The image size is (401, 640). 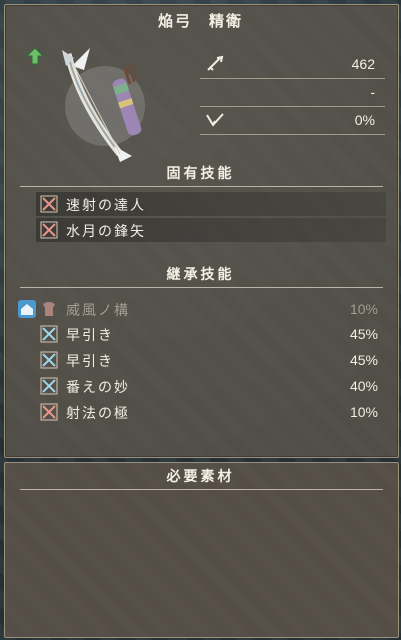 What do you see at coordinates (211, 386) in the screenshot?
I see `inherited-skill-item: 番えの妙 40%` at bounding box center [211, 386].